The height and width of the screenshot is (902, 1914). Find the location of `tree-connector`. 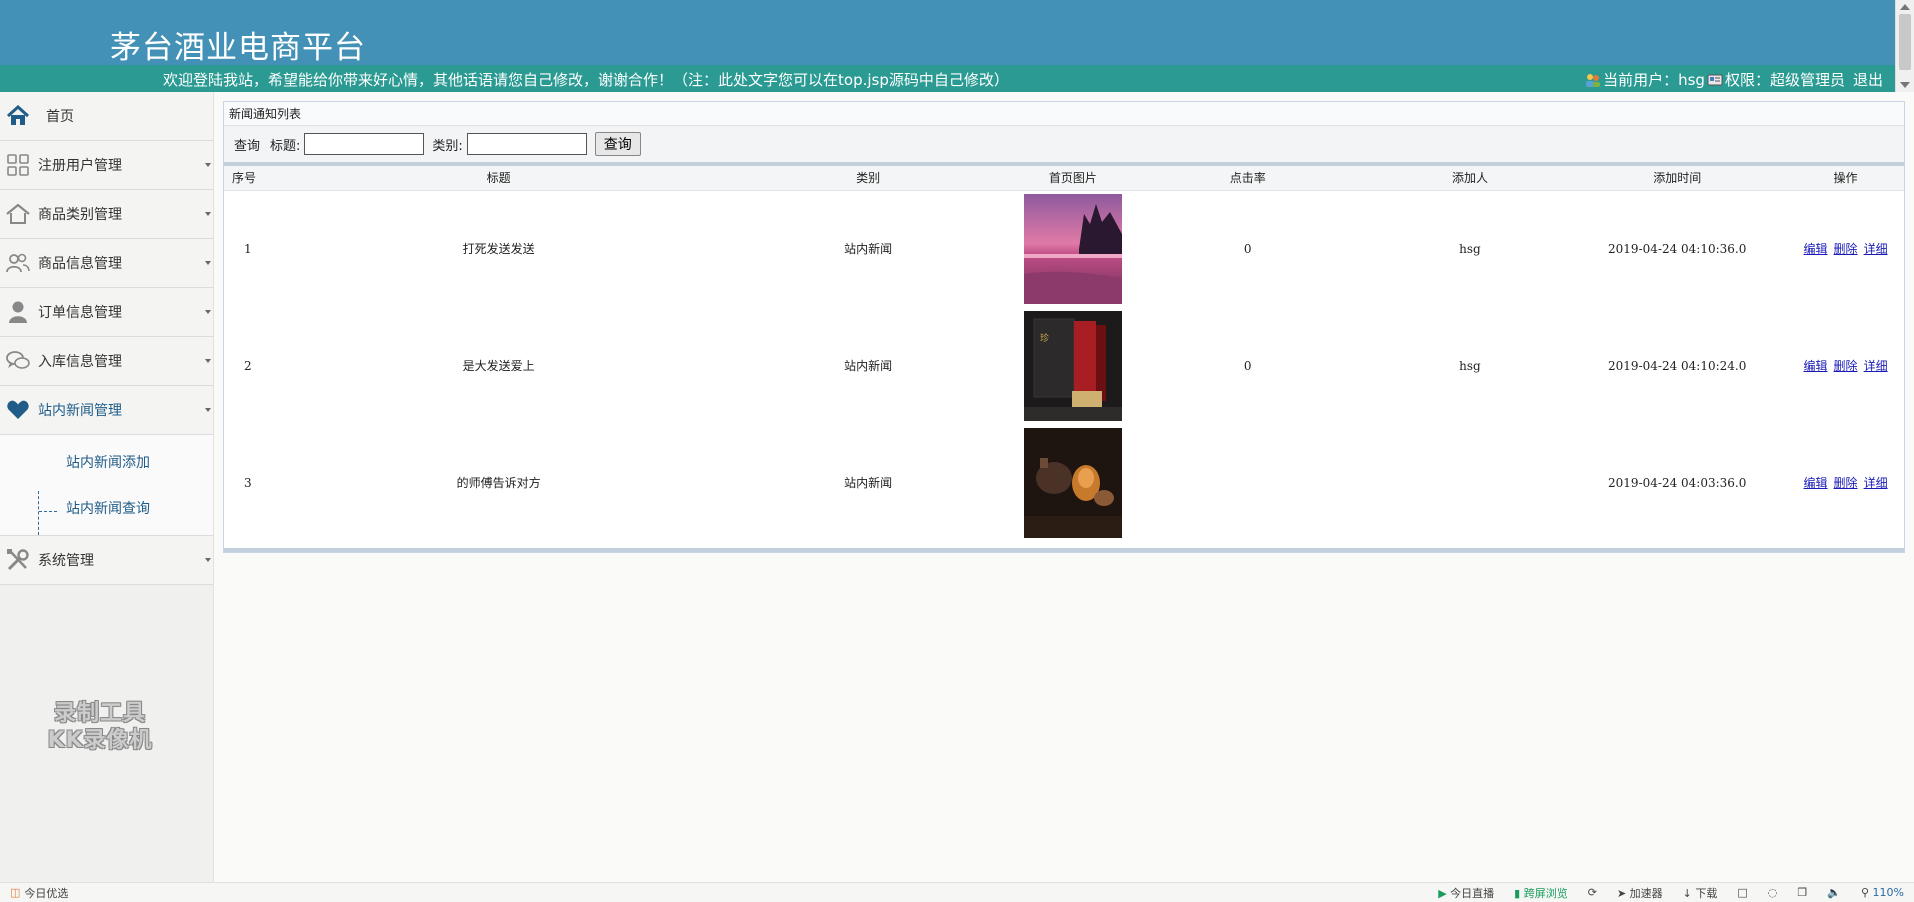

tree-connector is located at coordinates (48, 513).